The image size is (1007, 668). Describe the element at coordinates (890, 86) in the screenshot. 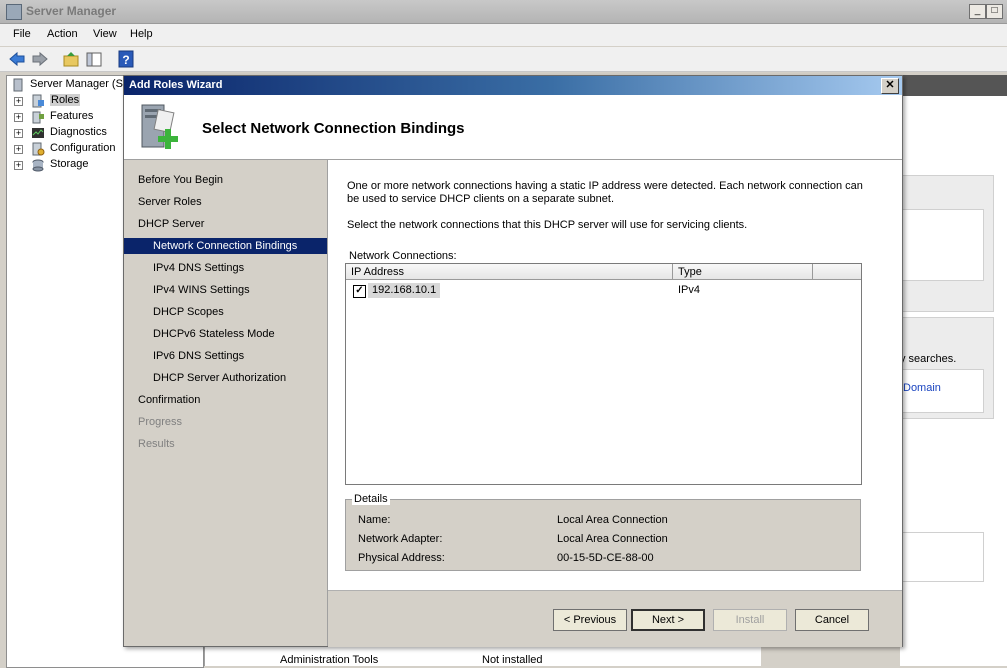

I see `close-button: ✕` at that location.